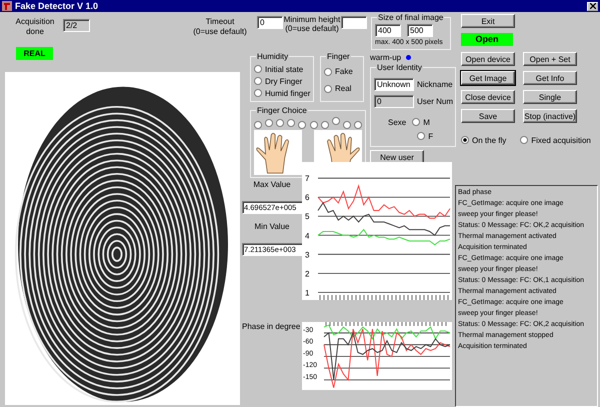  What do you see at coordinates (394, 101) in the screenshot?
I see `user-number-field: 0` at bounding box center [394, 101].